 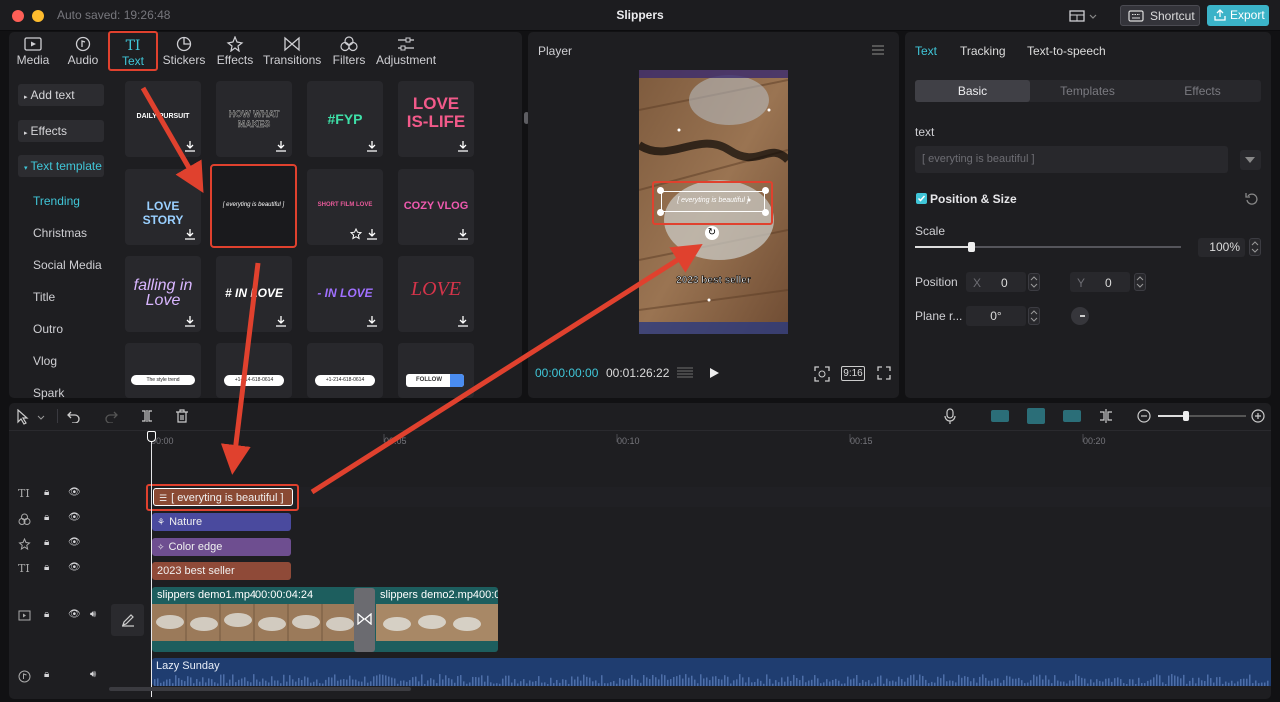 I want to click on subtab-effects: Effects, so click(x=1202, y=91).